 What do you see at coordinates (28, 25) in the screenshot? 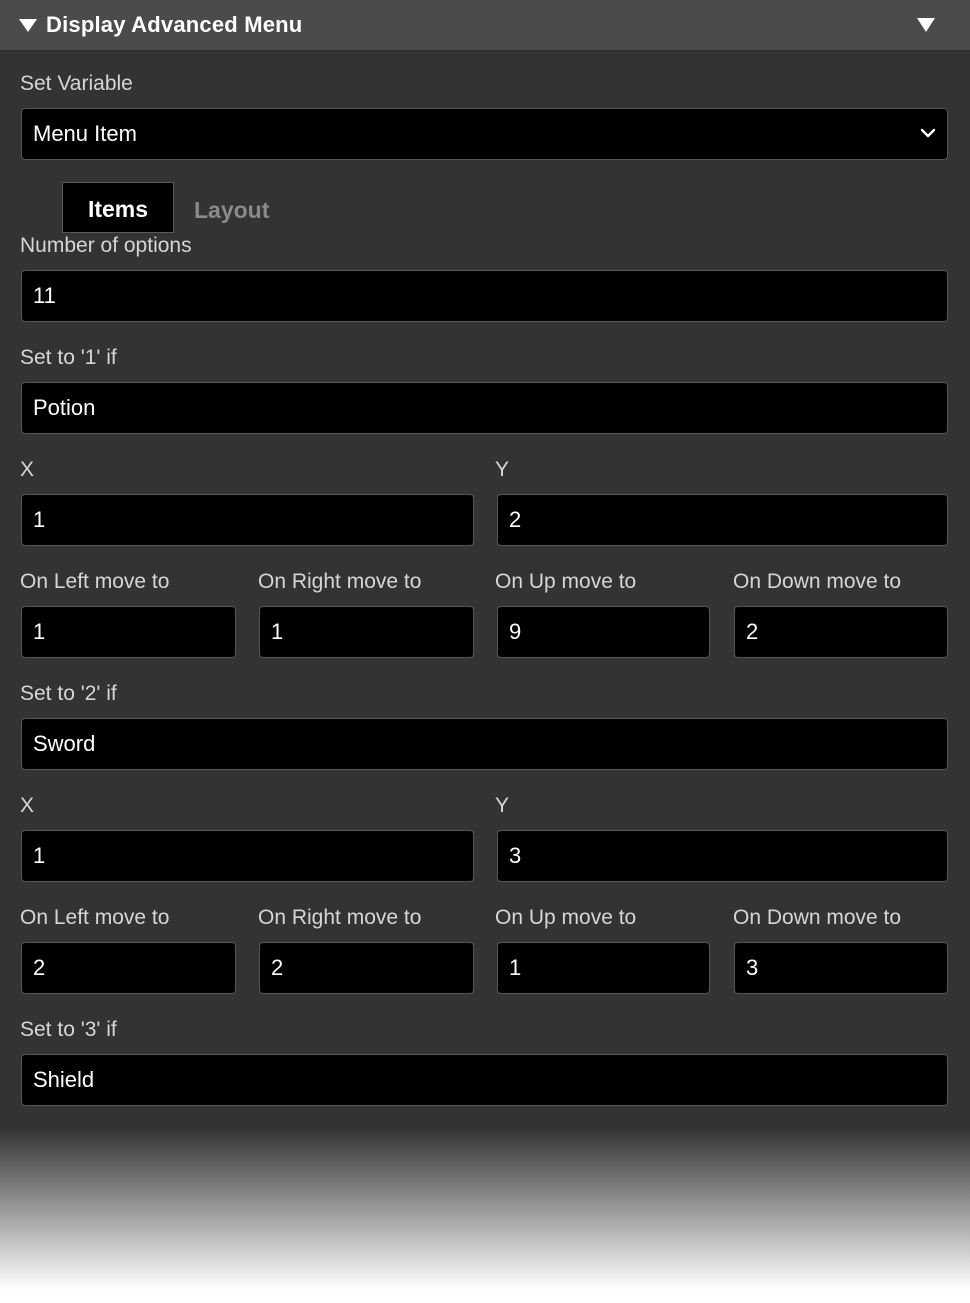
I see `collapse-triangle-icon` at bounding box center [28, 25].